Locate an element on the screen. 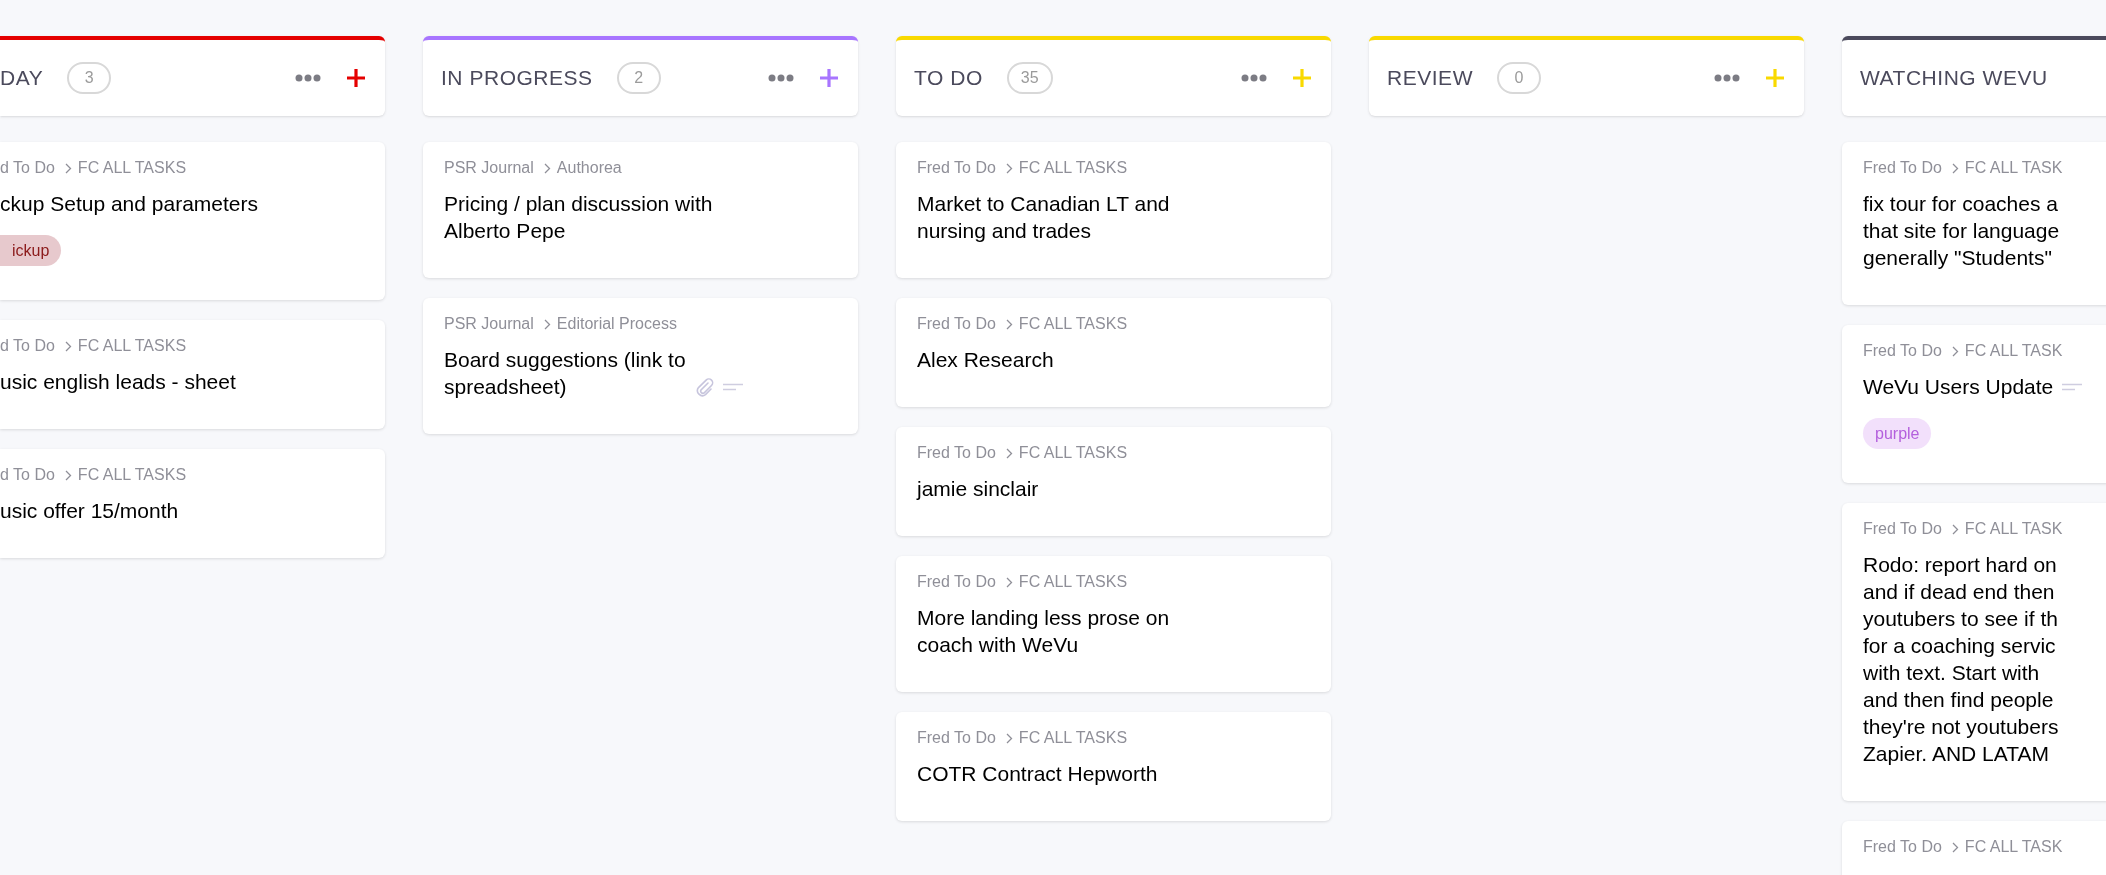  tag: purple is located at coordinates (1897, 433).